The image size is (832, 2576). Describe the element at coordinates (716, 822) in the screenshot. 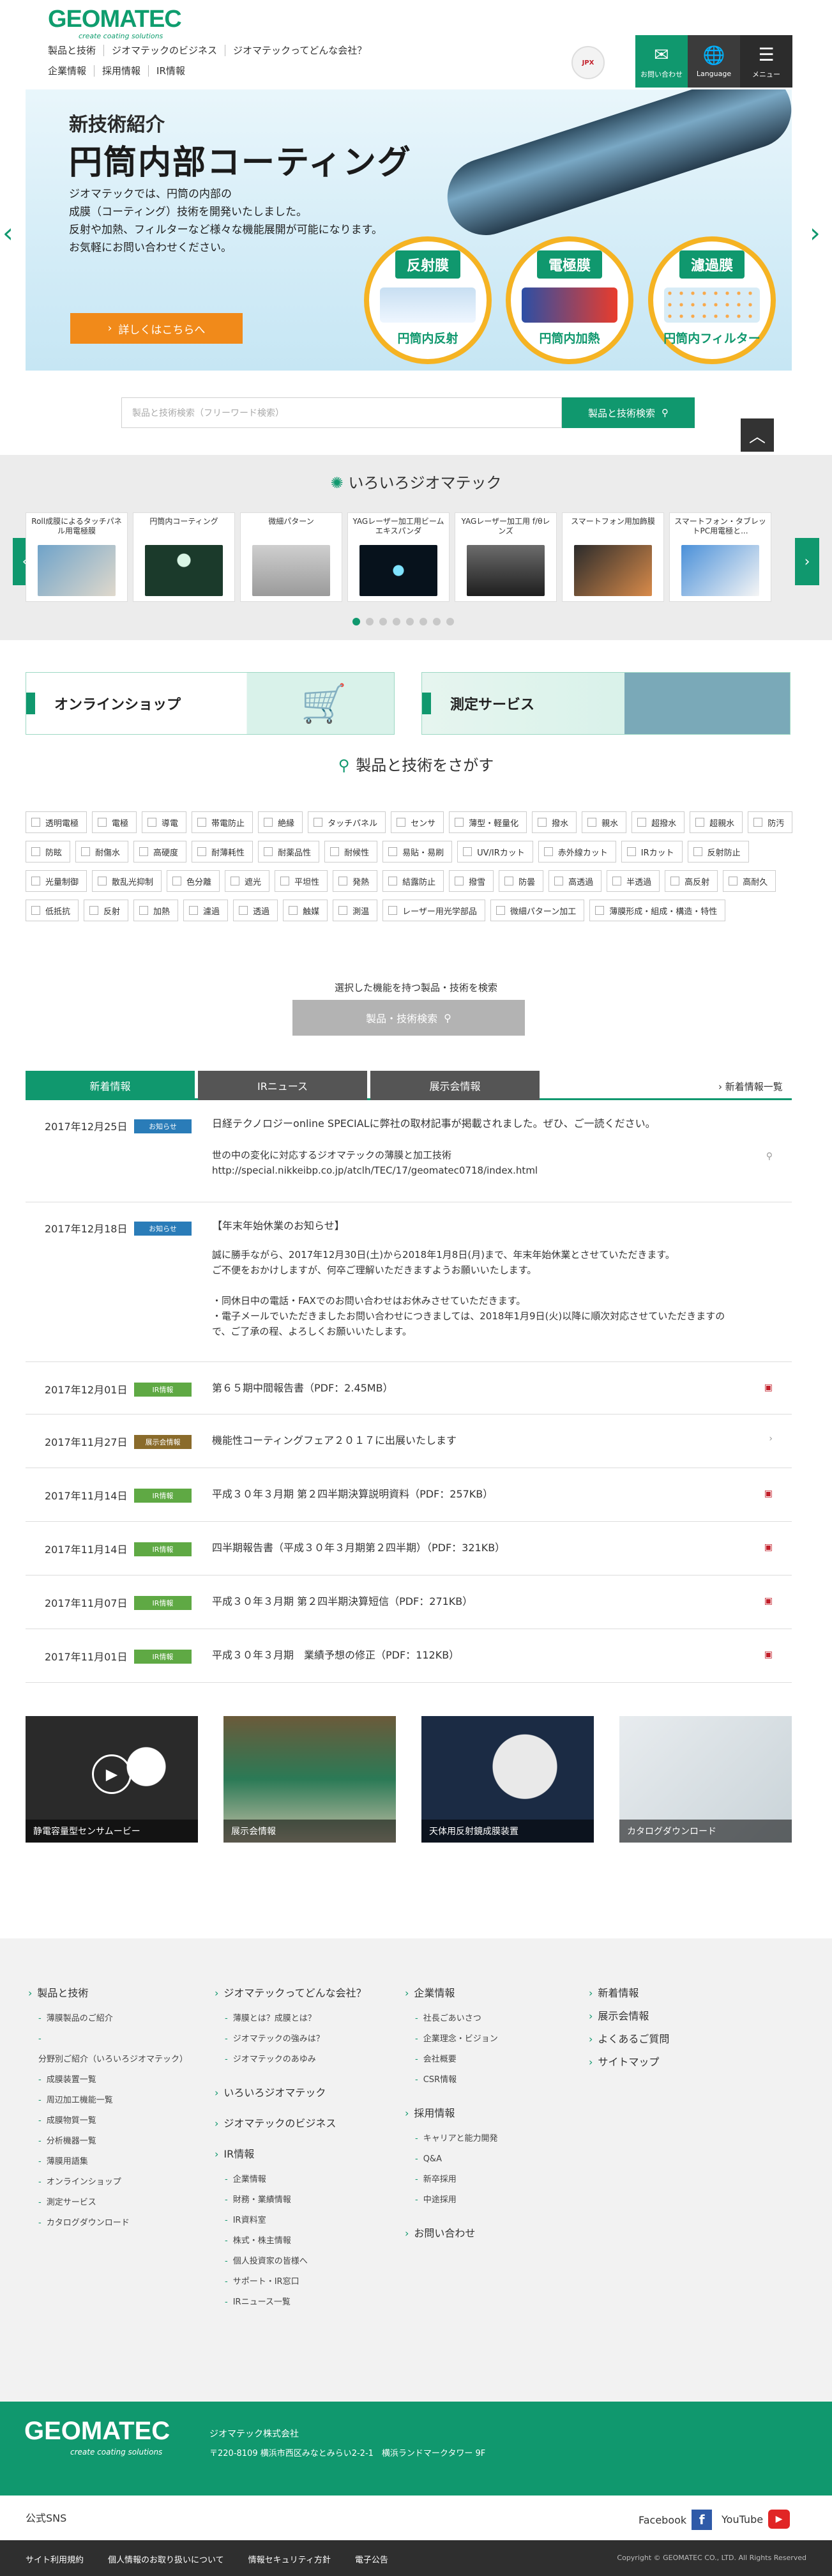

I see `function-tag-checkbox: 超親水` at that location.